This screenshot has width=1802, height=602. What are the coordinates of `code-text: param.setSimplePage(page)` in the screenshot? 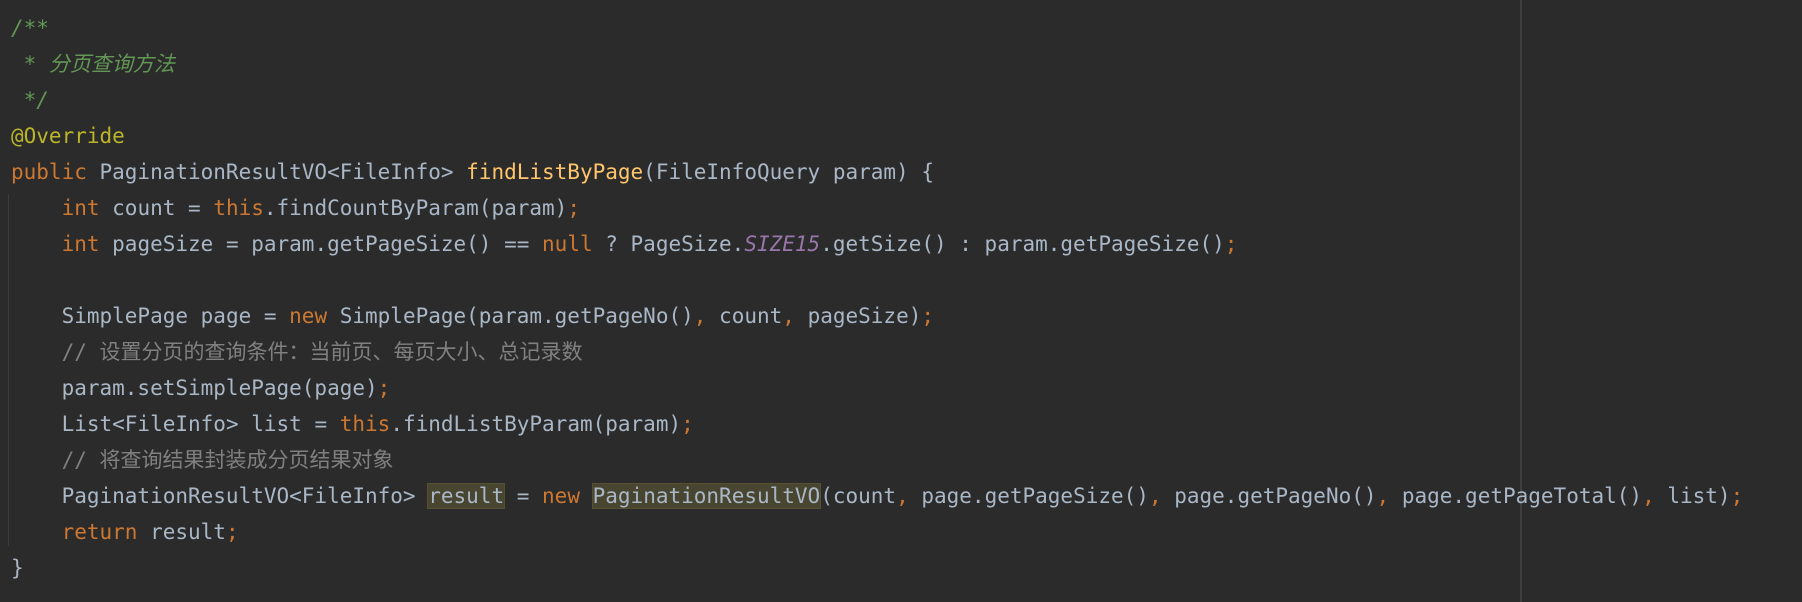 It's located at (194, 388).